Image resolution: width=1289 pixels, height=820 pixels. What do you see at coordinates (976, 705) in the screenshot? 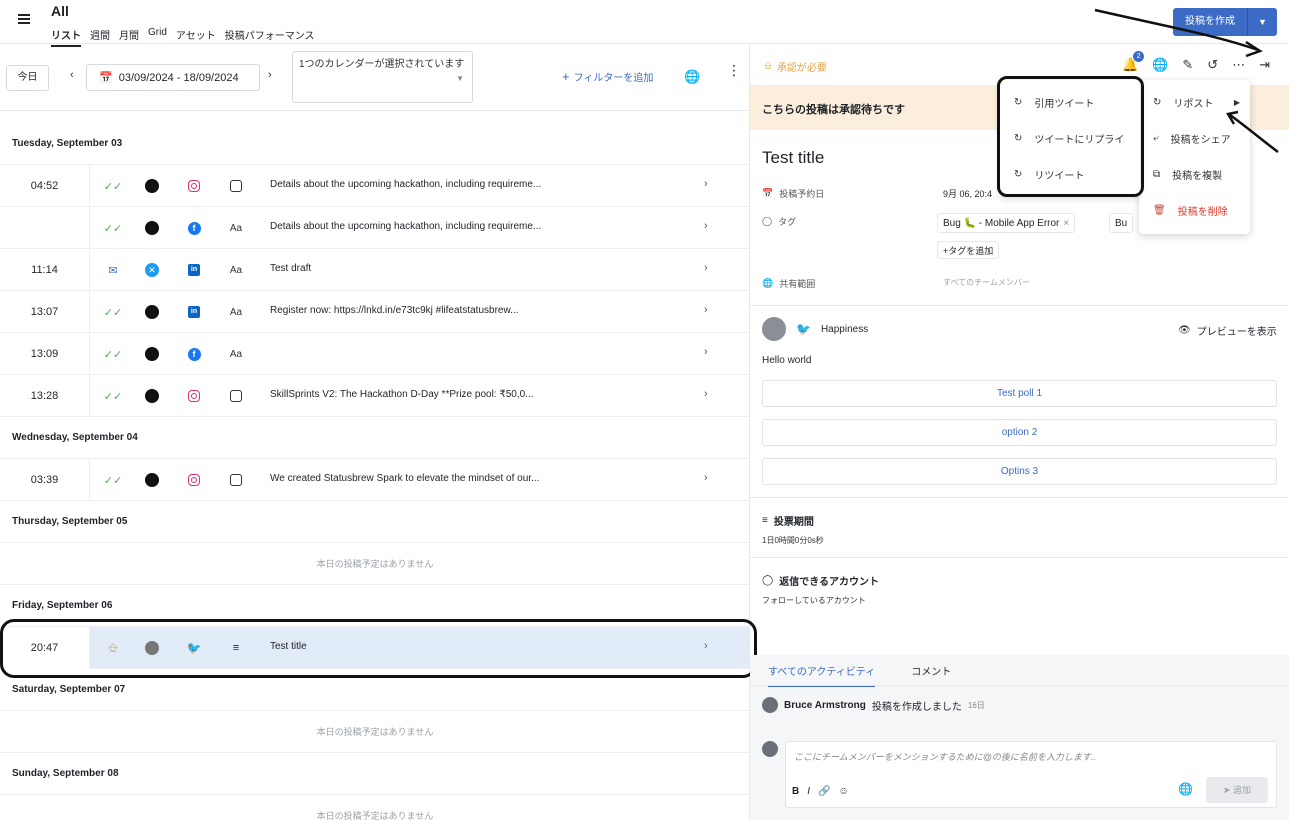
I see `activity-time: 16日` at bounding box center [976, 705].